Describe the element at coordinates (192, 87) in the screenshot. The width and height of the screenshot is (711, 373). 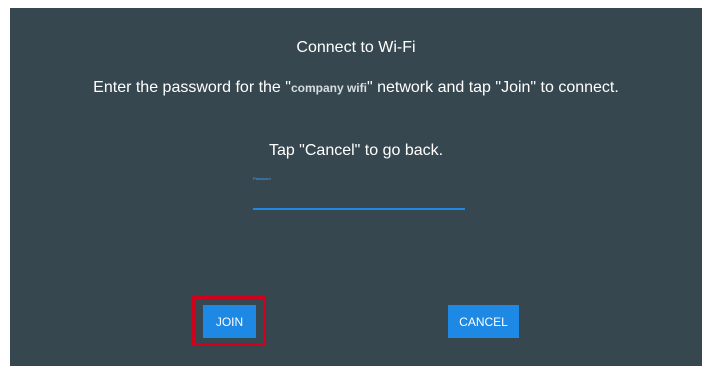
I see `instruction-prefix: Enter the password for the "` at that location.